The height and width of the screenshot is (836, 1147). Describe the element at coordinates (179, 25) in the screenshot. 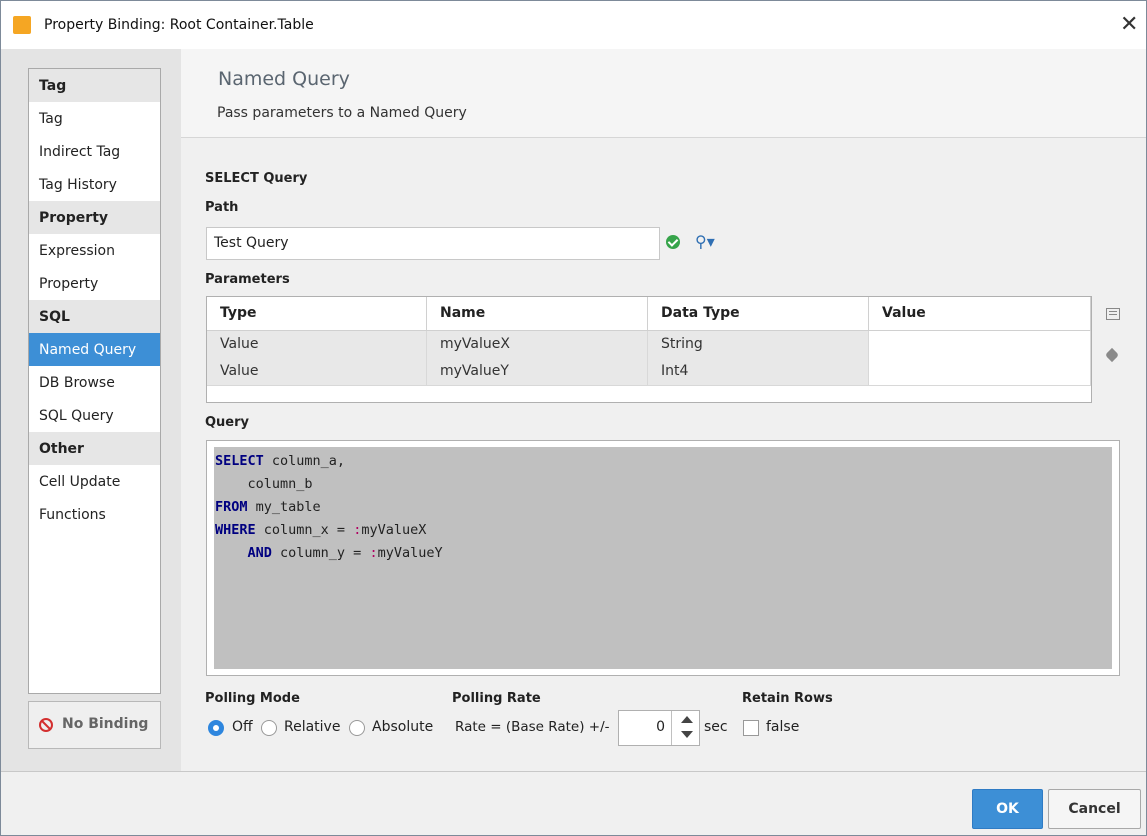

I see `window-title: Property Binding: Root Container.Table` at that location.